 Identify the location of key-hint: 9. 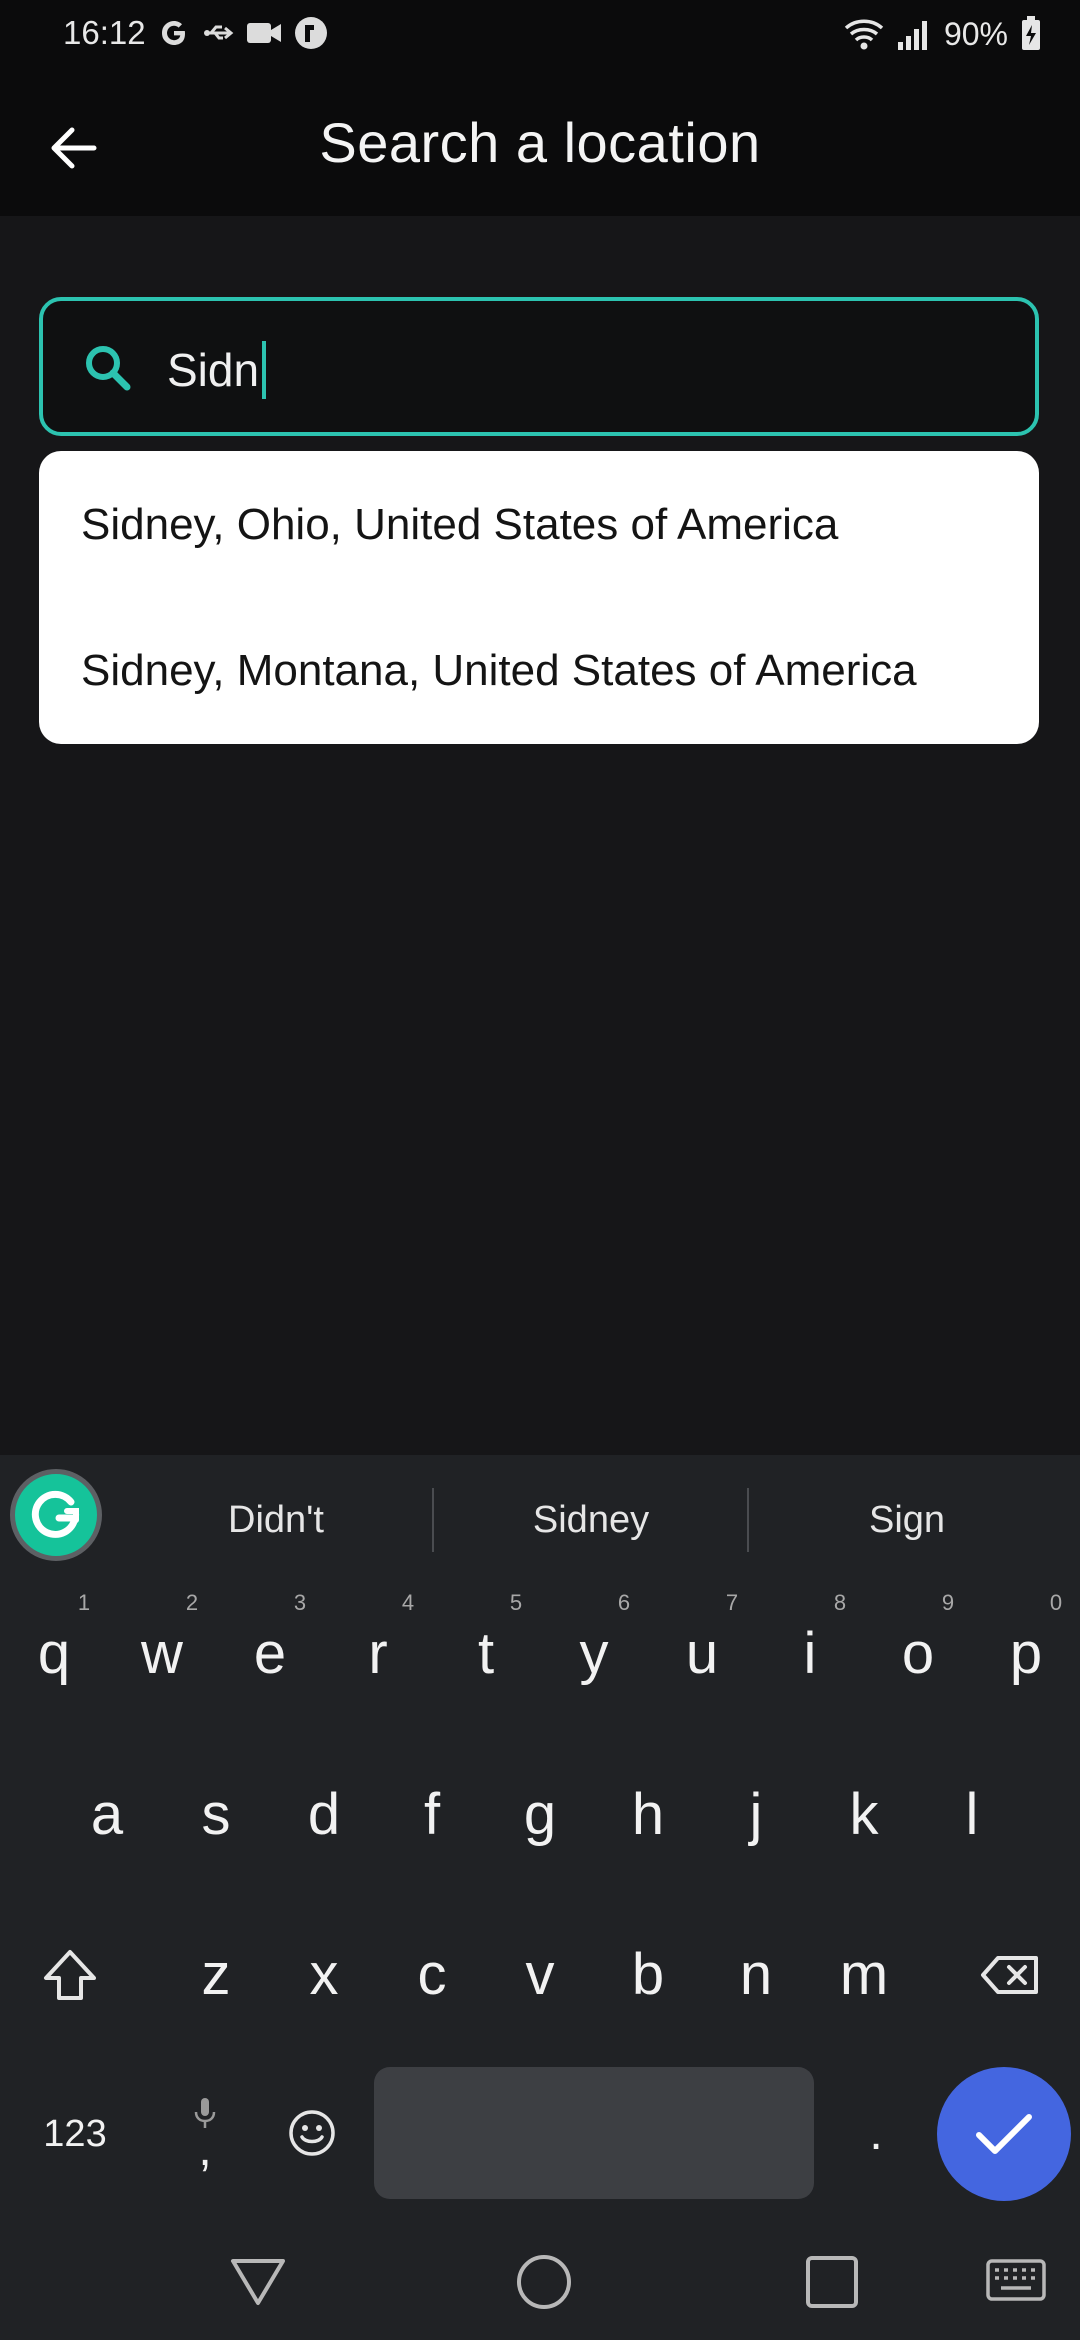
(948, 1602).